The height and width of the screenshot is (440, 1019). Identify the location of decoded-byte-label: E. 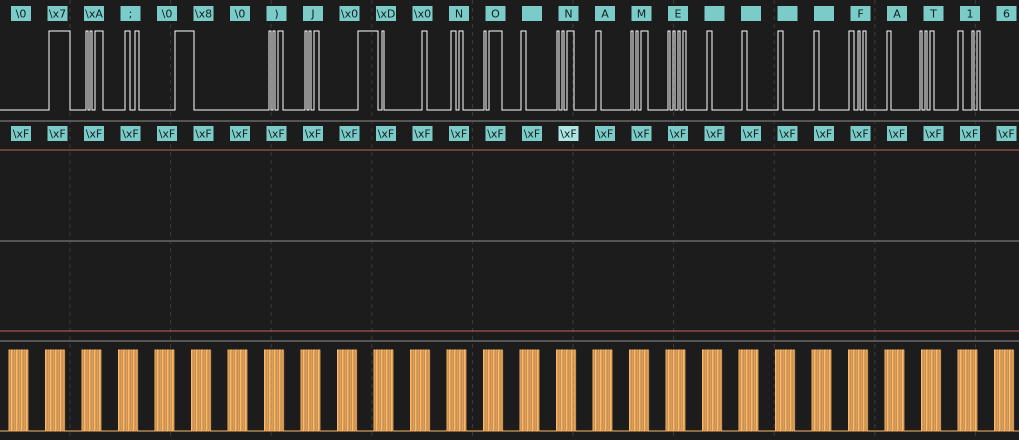
(678, 14).